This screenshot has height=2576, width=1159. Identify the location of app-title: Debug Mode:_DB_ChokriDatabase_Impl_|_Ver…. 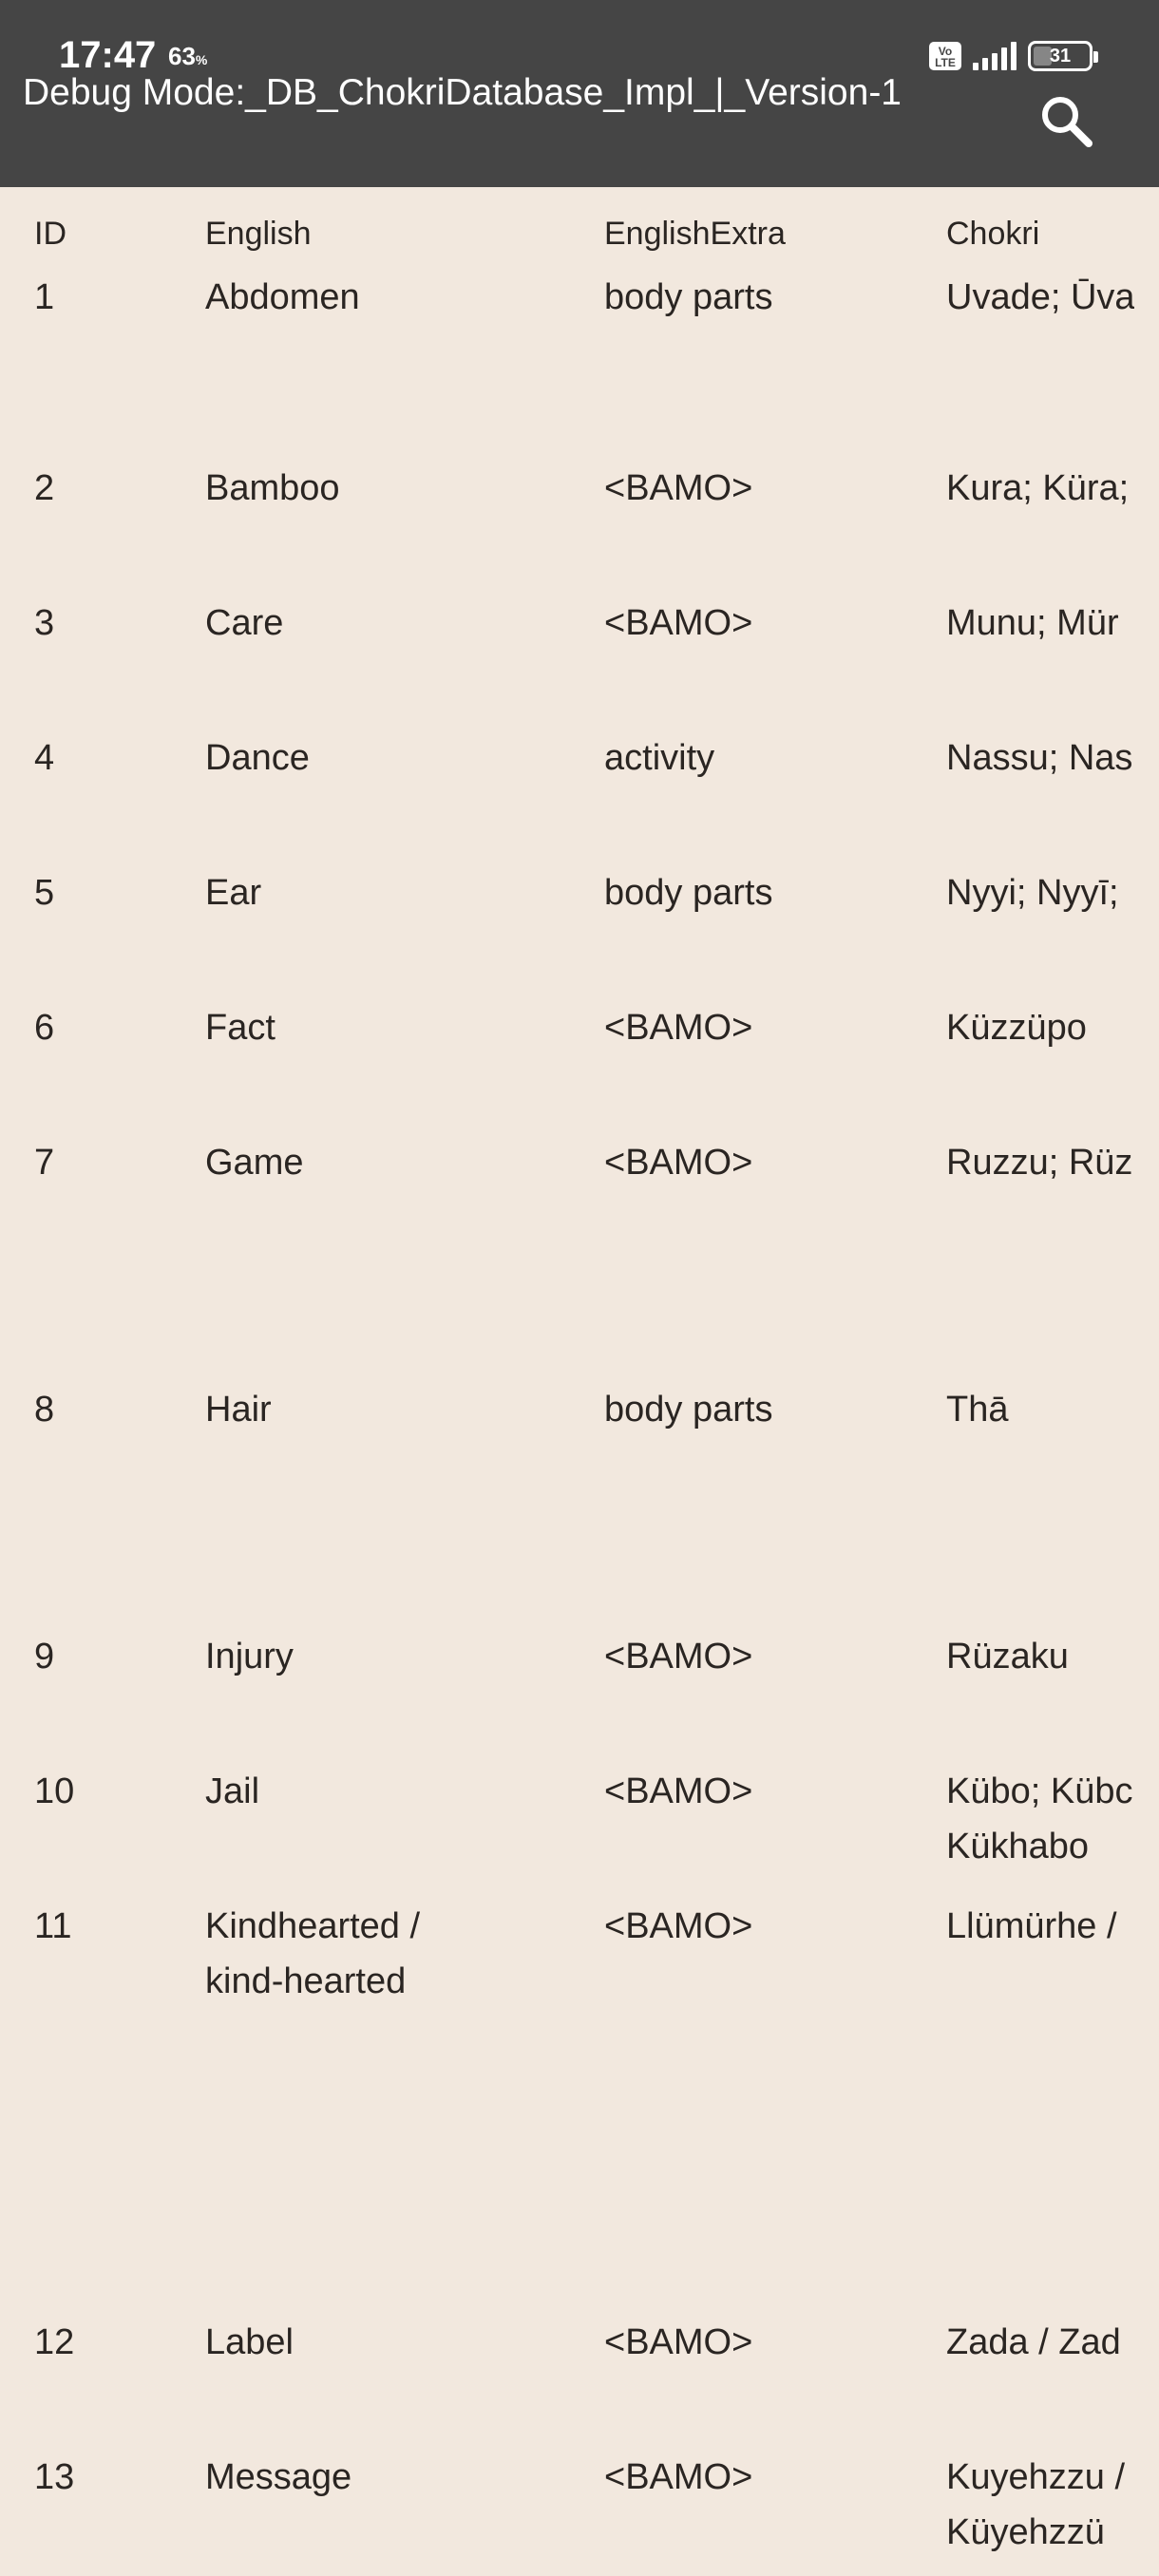
(462, 92).